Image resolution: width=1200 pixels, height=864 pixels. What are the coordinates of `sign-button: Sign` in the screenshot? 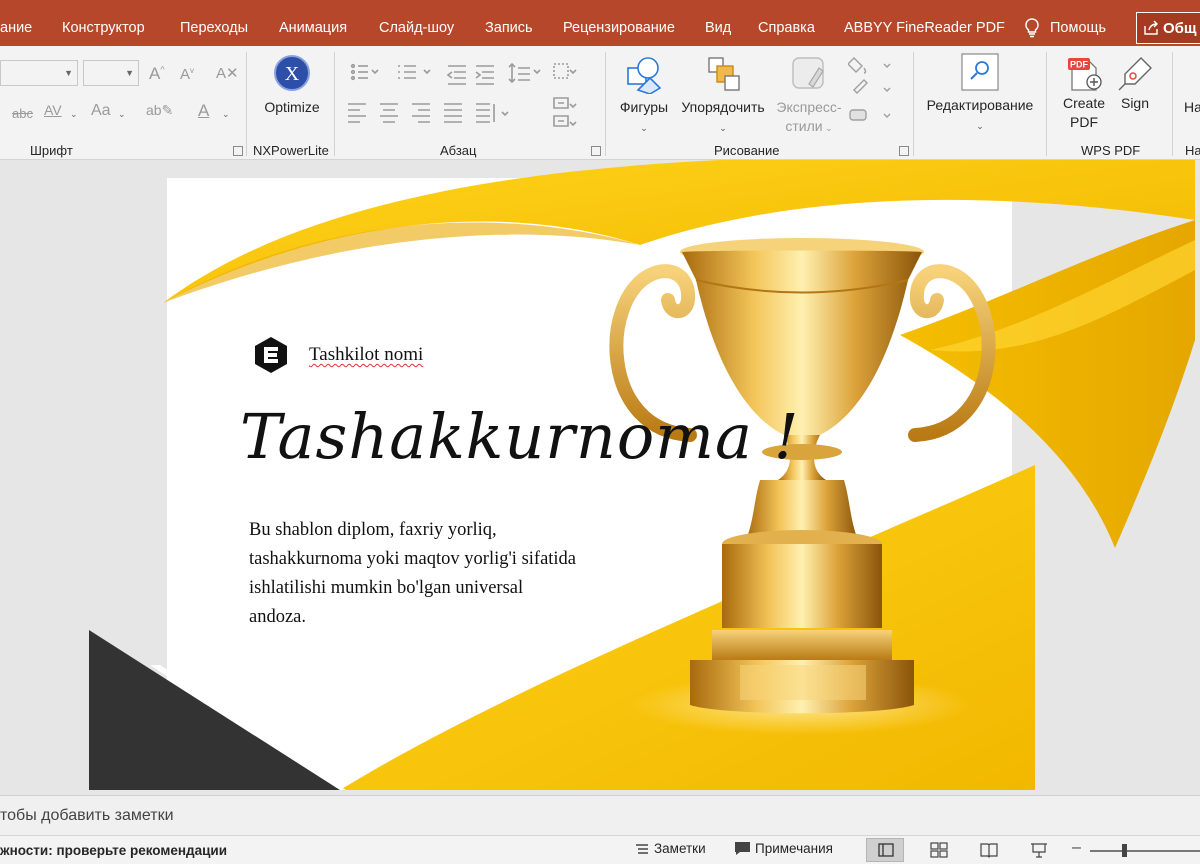 It's located at (1135, 83).